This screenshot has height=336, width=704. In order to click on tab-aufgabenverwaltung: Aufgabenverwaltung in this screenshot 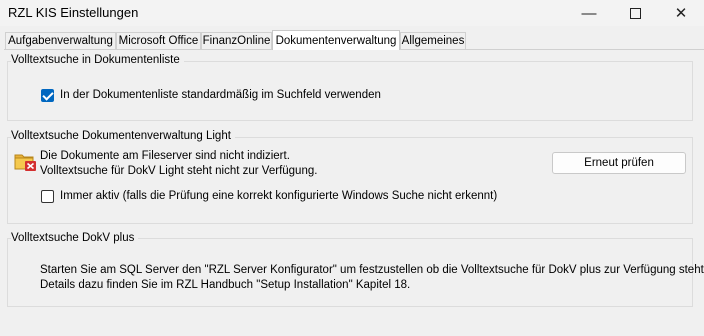, I will do `click(60, 40)`.